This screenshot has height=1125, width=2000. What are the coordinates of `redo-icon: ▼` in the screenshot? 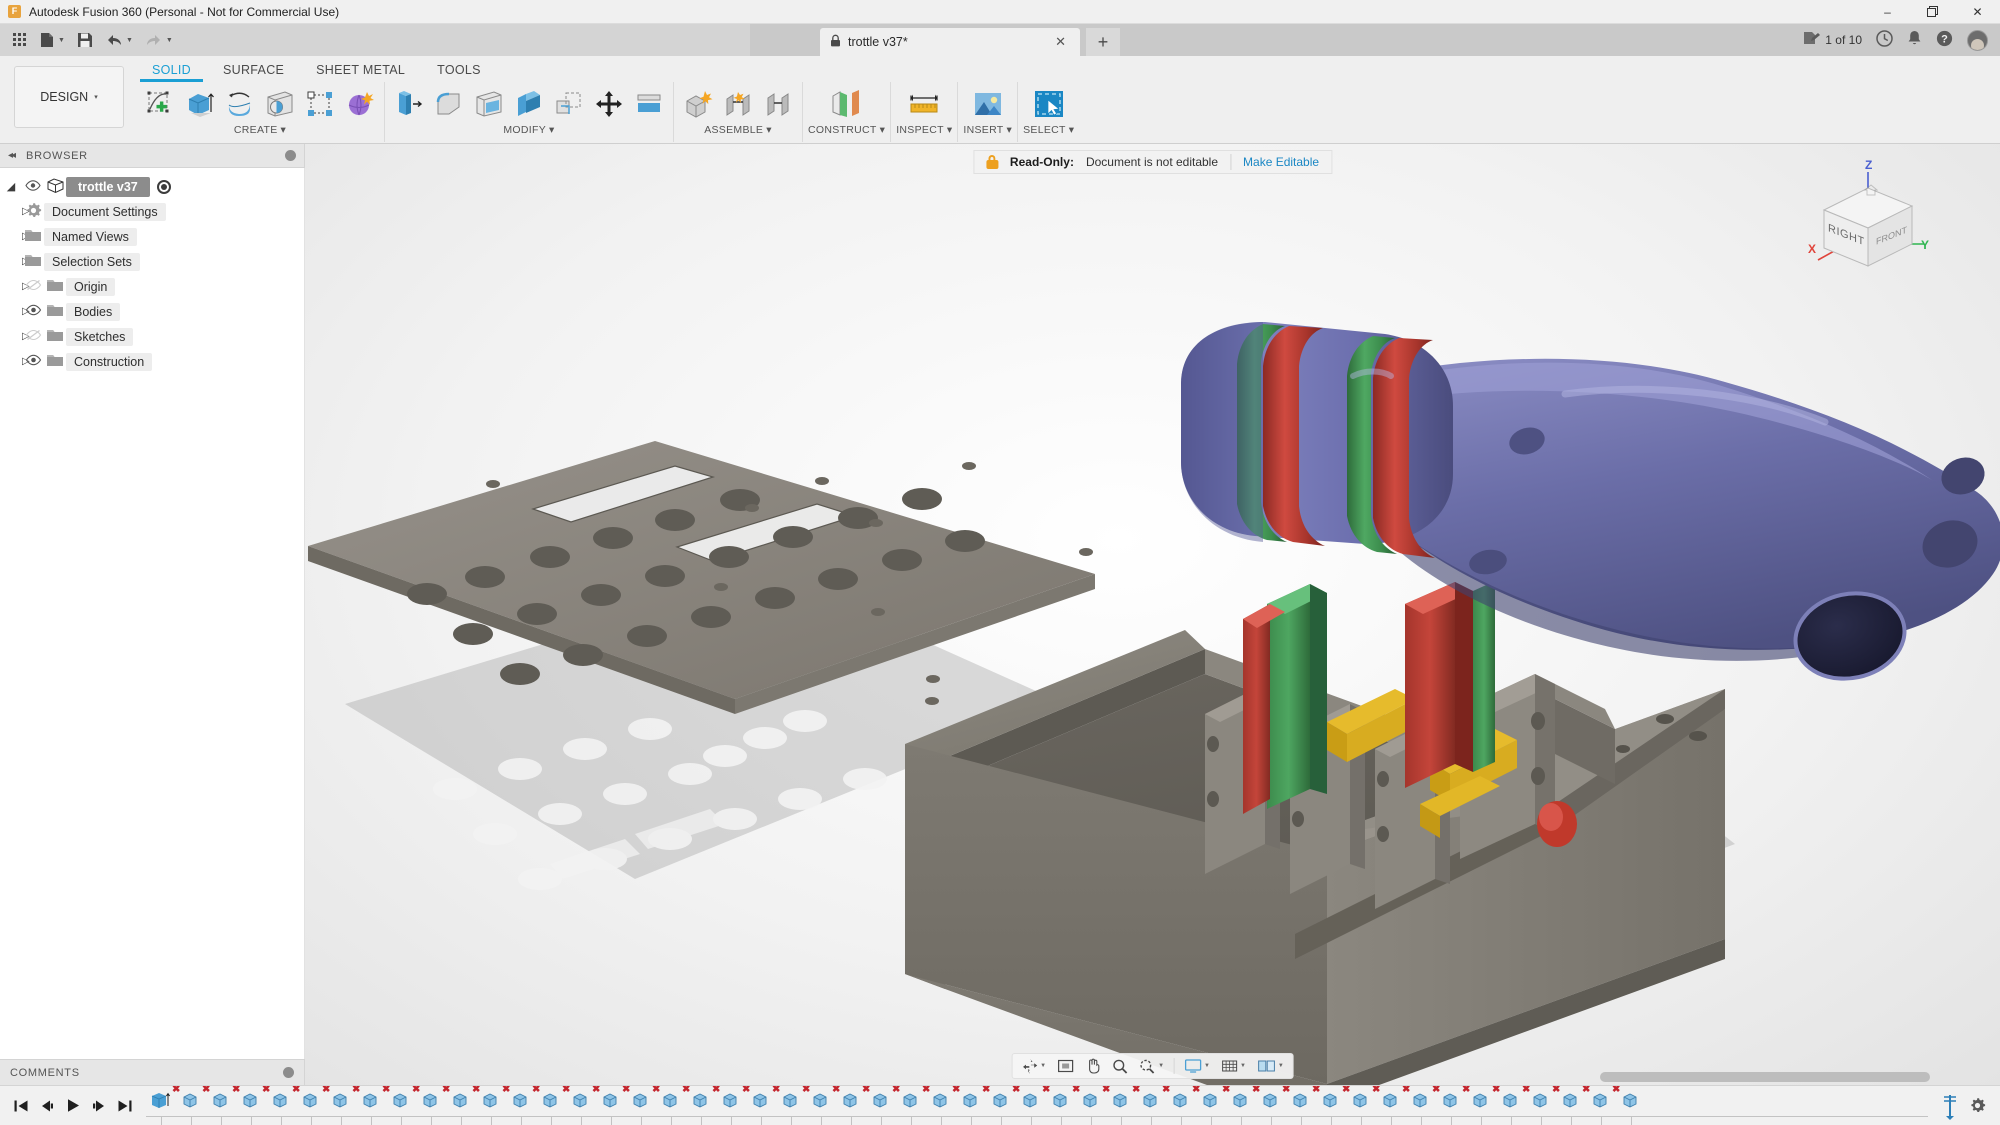 It's located at (159, 40).